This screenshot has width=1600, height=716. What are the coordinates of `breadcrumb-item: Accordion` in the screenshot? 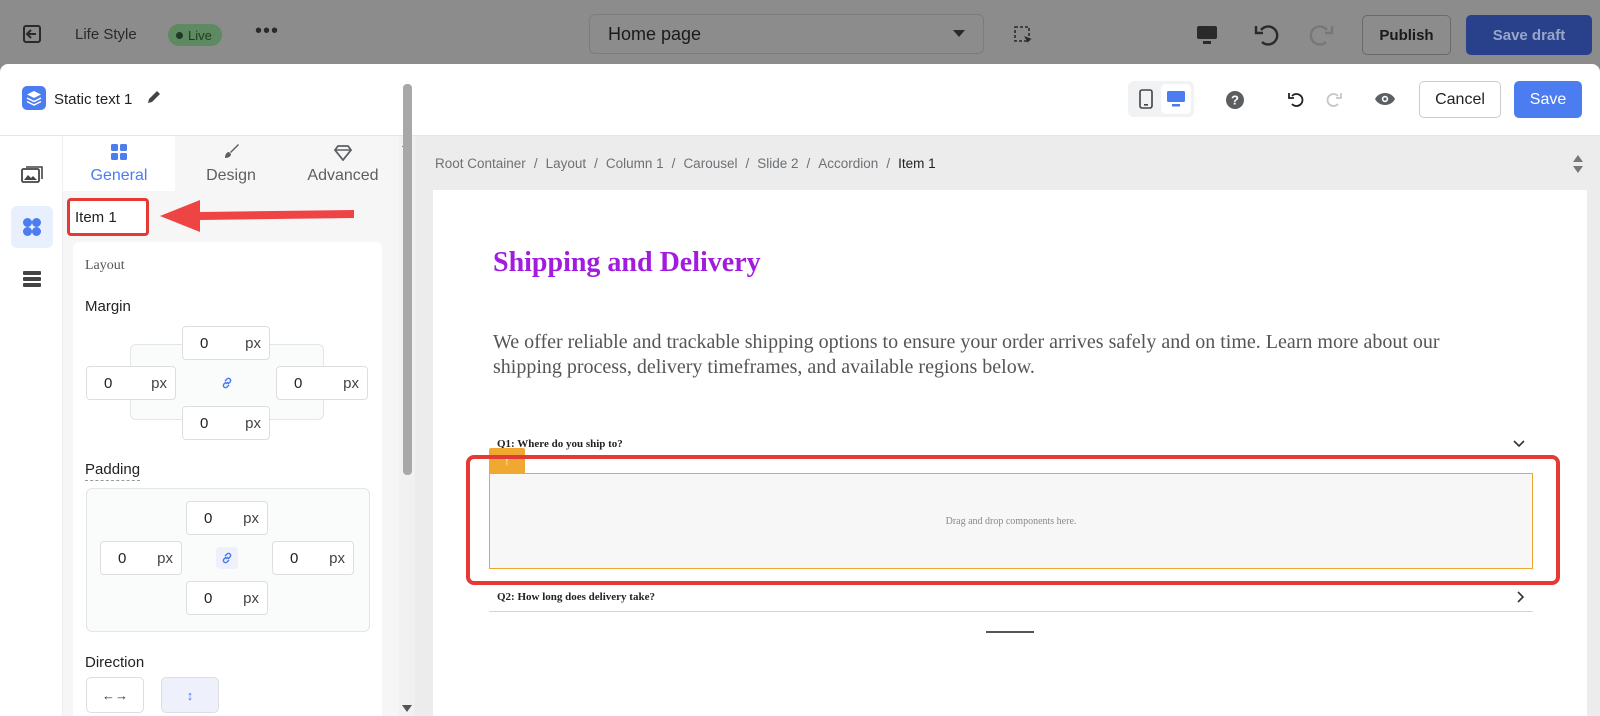 It's located at (848, 163).